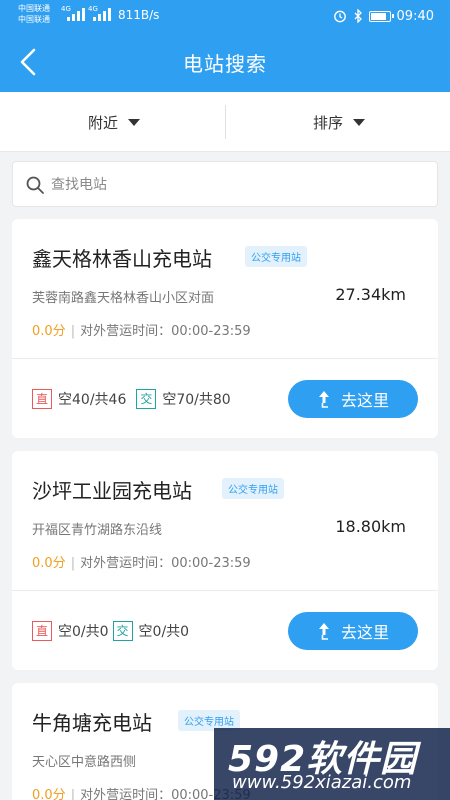 The image size is (450, 800). I want to click on charger-slots: 直 空0/共0 交 空0/共0, so click(110, 631).